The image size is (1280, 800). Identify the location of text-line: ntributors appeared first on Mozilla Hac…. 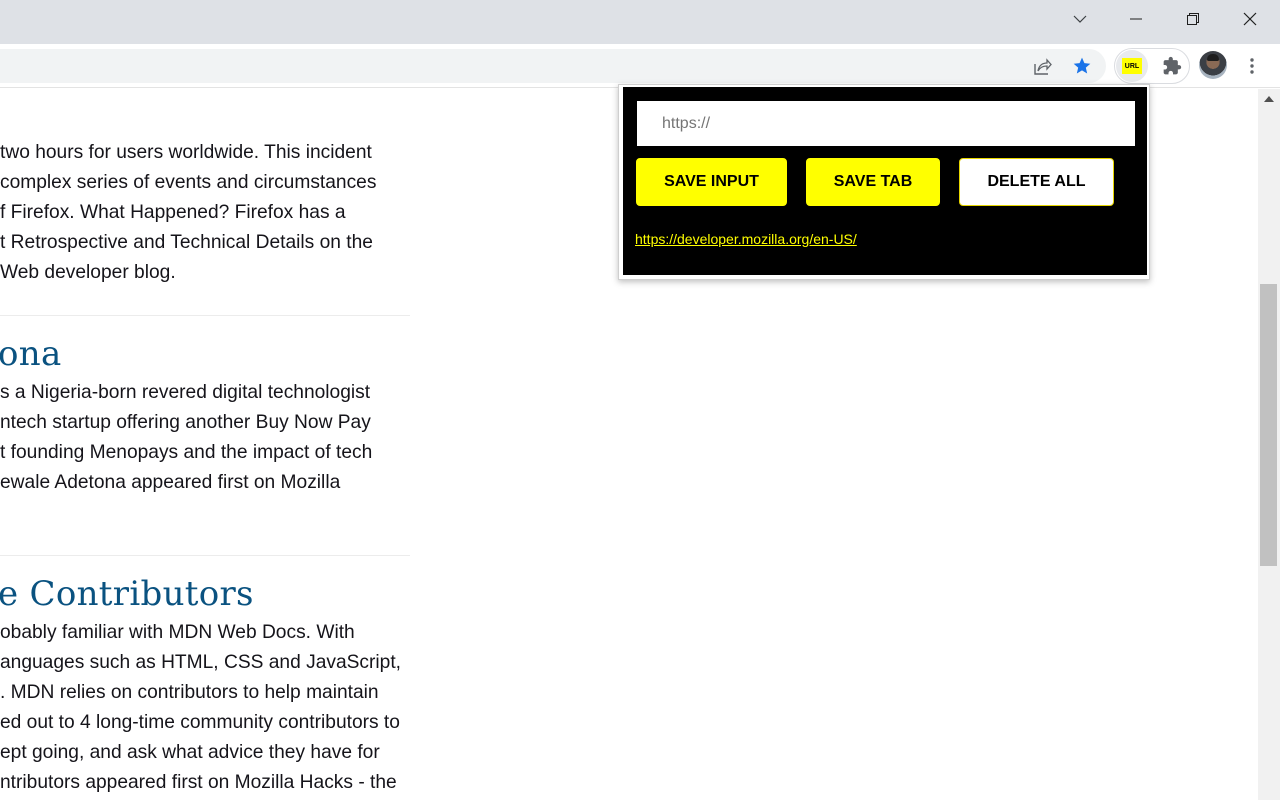
(198, 782).